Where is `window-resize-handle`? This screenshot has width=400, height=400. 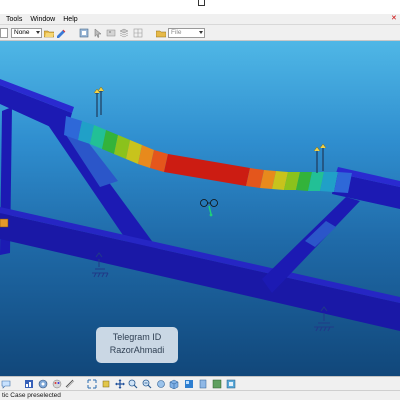 window-resize-handle is located at coordinates (201, 3).